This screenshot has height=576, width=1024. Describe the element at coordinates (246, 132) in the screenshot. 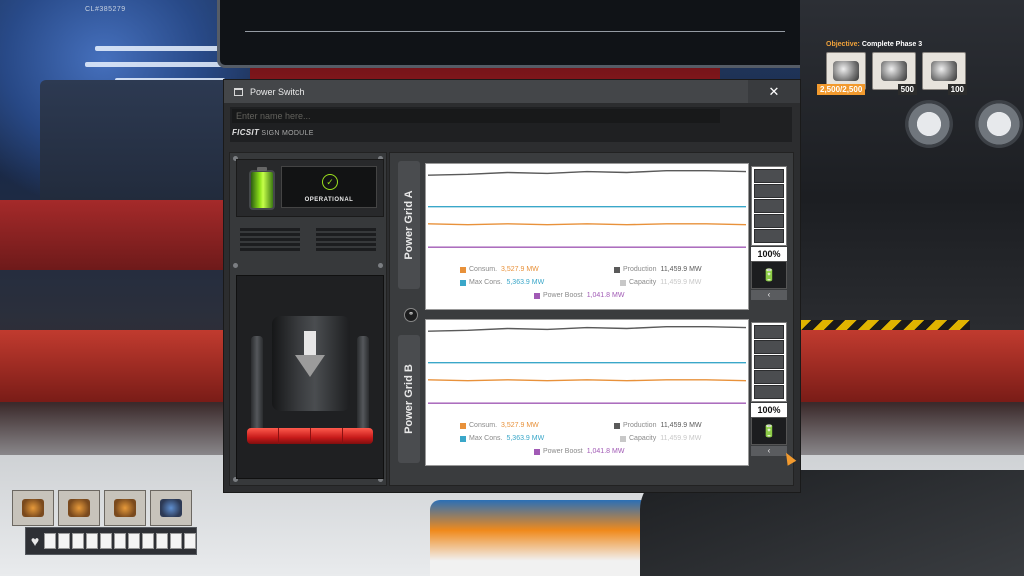

I see `ficsit-logo: FICSIT` at that location.